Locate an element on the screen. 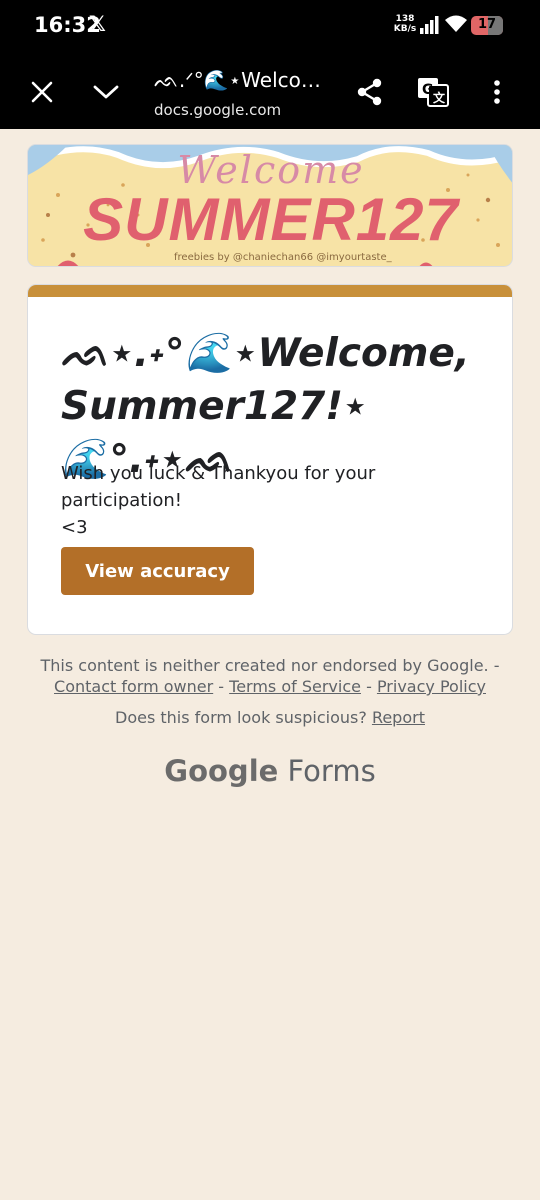 This screenshot has height=1200, width=540. forms-wordmark: Forms is located at coordinates (331, 771).